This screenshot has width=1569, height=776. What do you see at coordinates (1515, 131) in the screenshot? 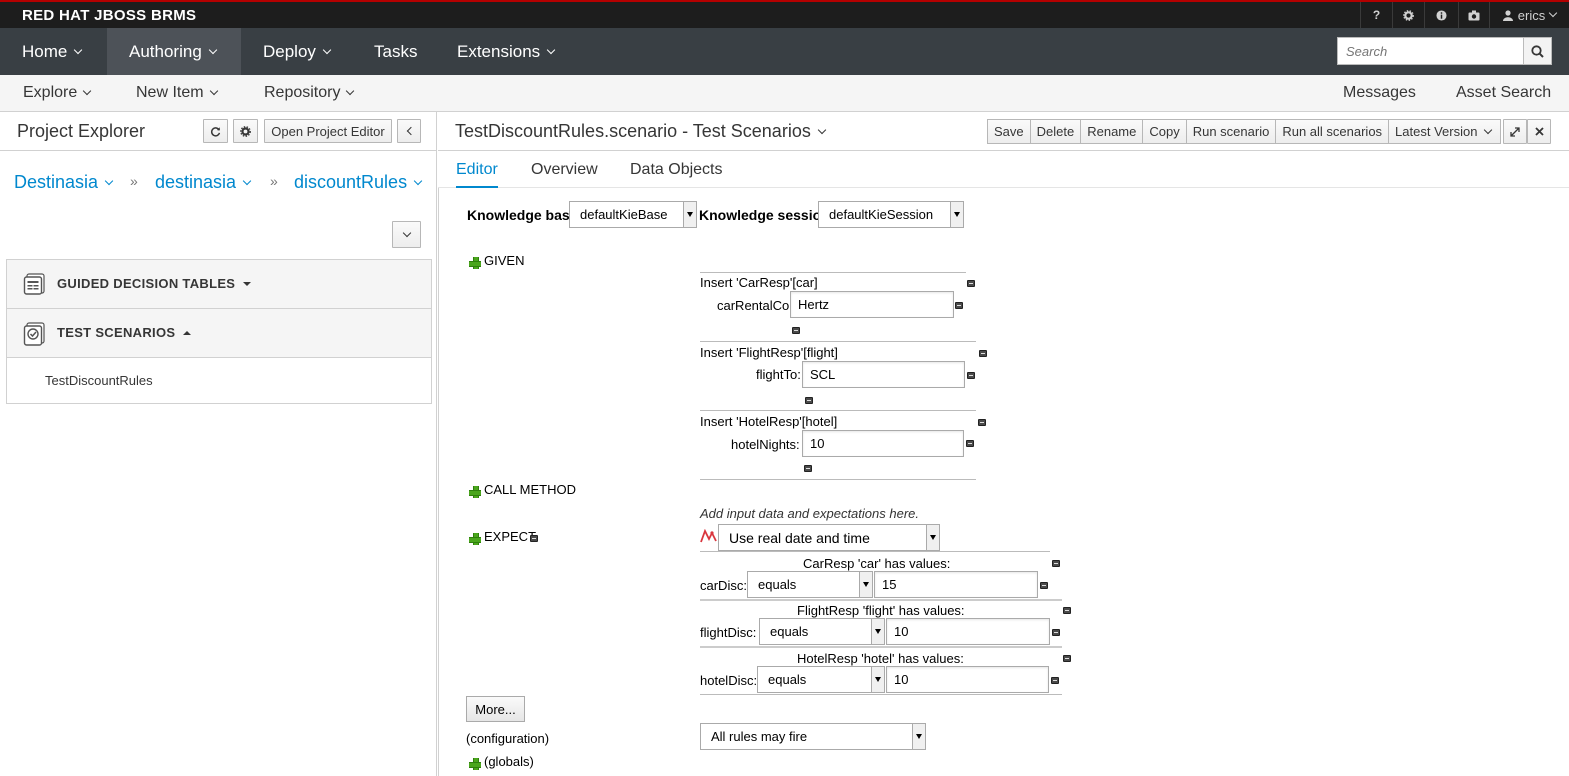
I see `maximize-button` at bounding box center [1515, 131].